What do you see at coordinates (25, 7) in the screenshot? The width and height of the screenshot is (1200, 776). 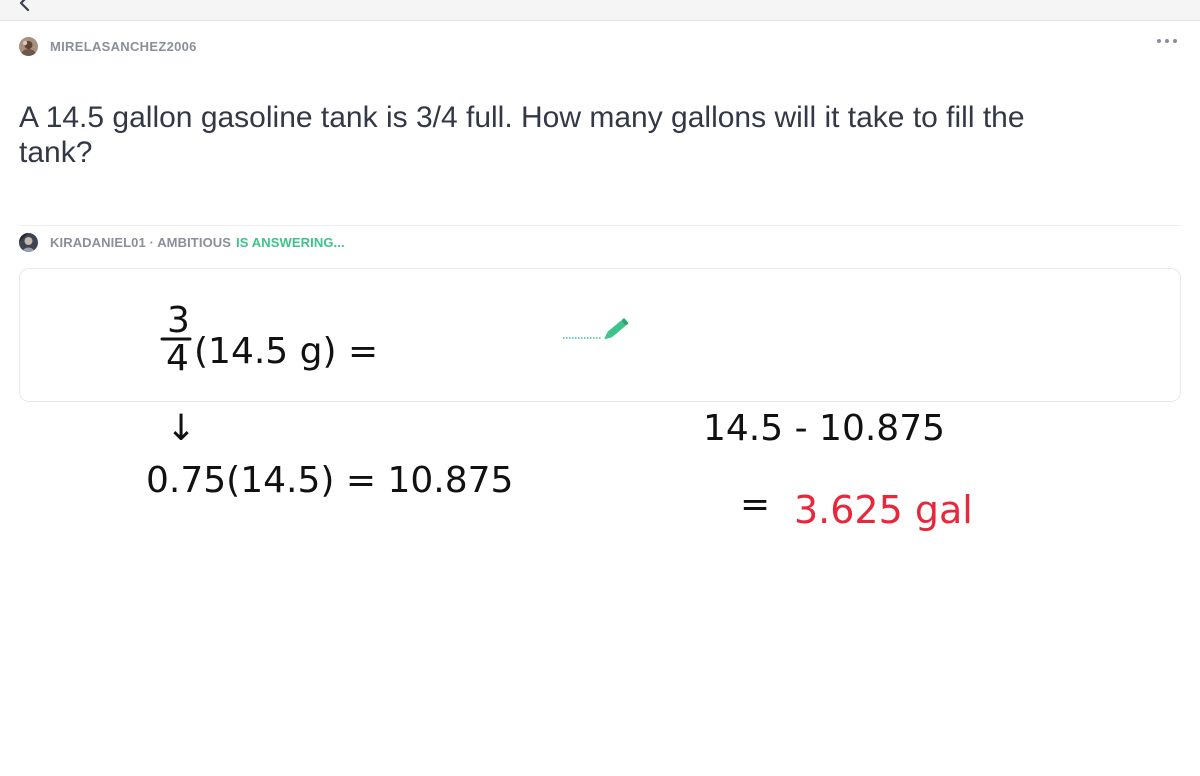 I see `chevron-left-icon` at bounding box center [25, 7].